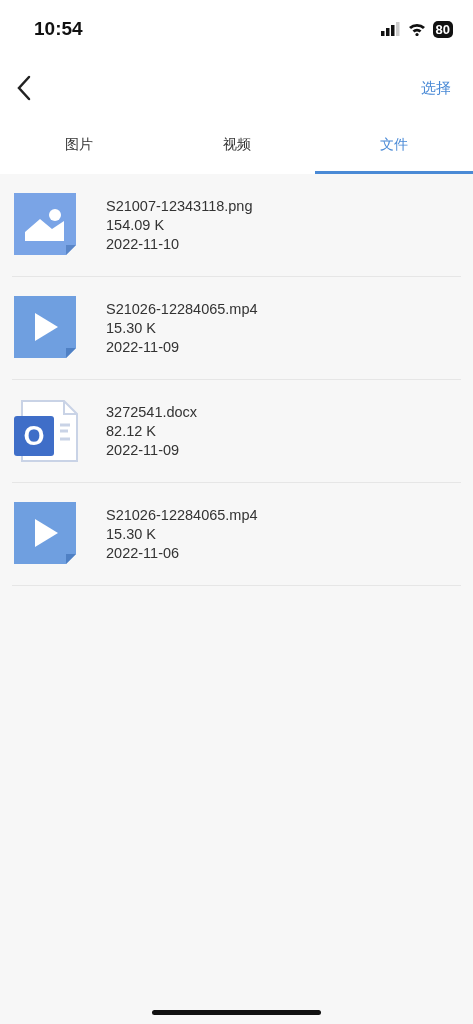 Image resolution: width=473 pixels, height=1024 pixels. I want to click on file-name: 3272541.docx, so click(152, 412).